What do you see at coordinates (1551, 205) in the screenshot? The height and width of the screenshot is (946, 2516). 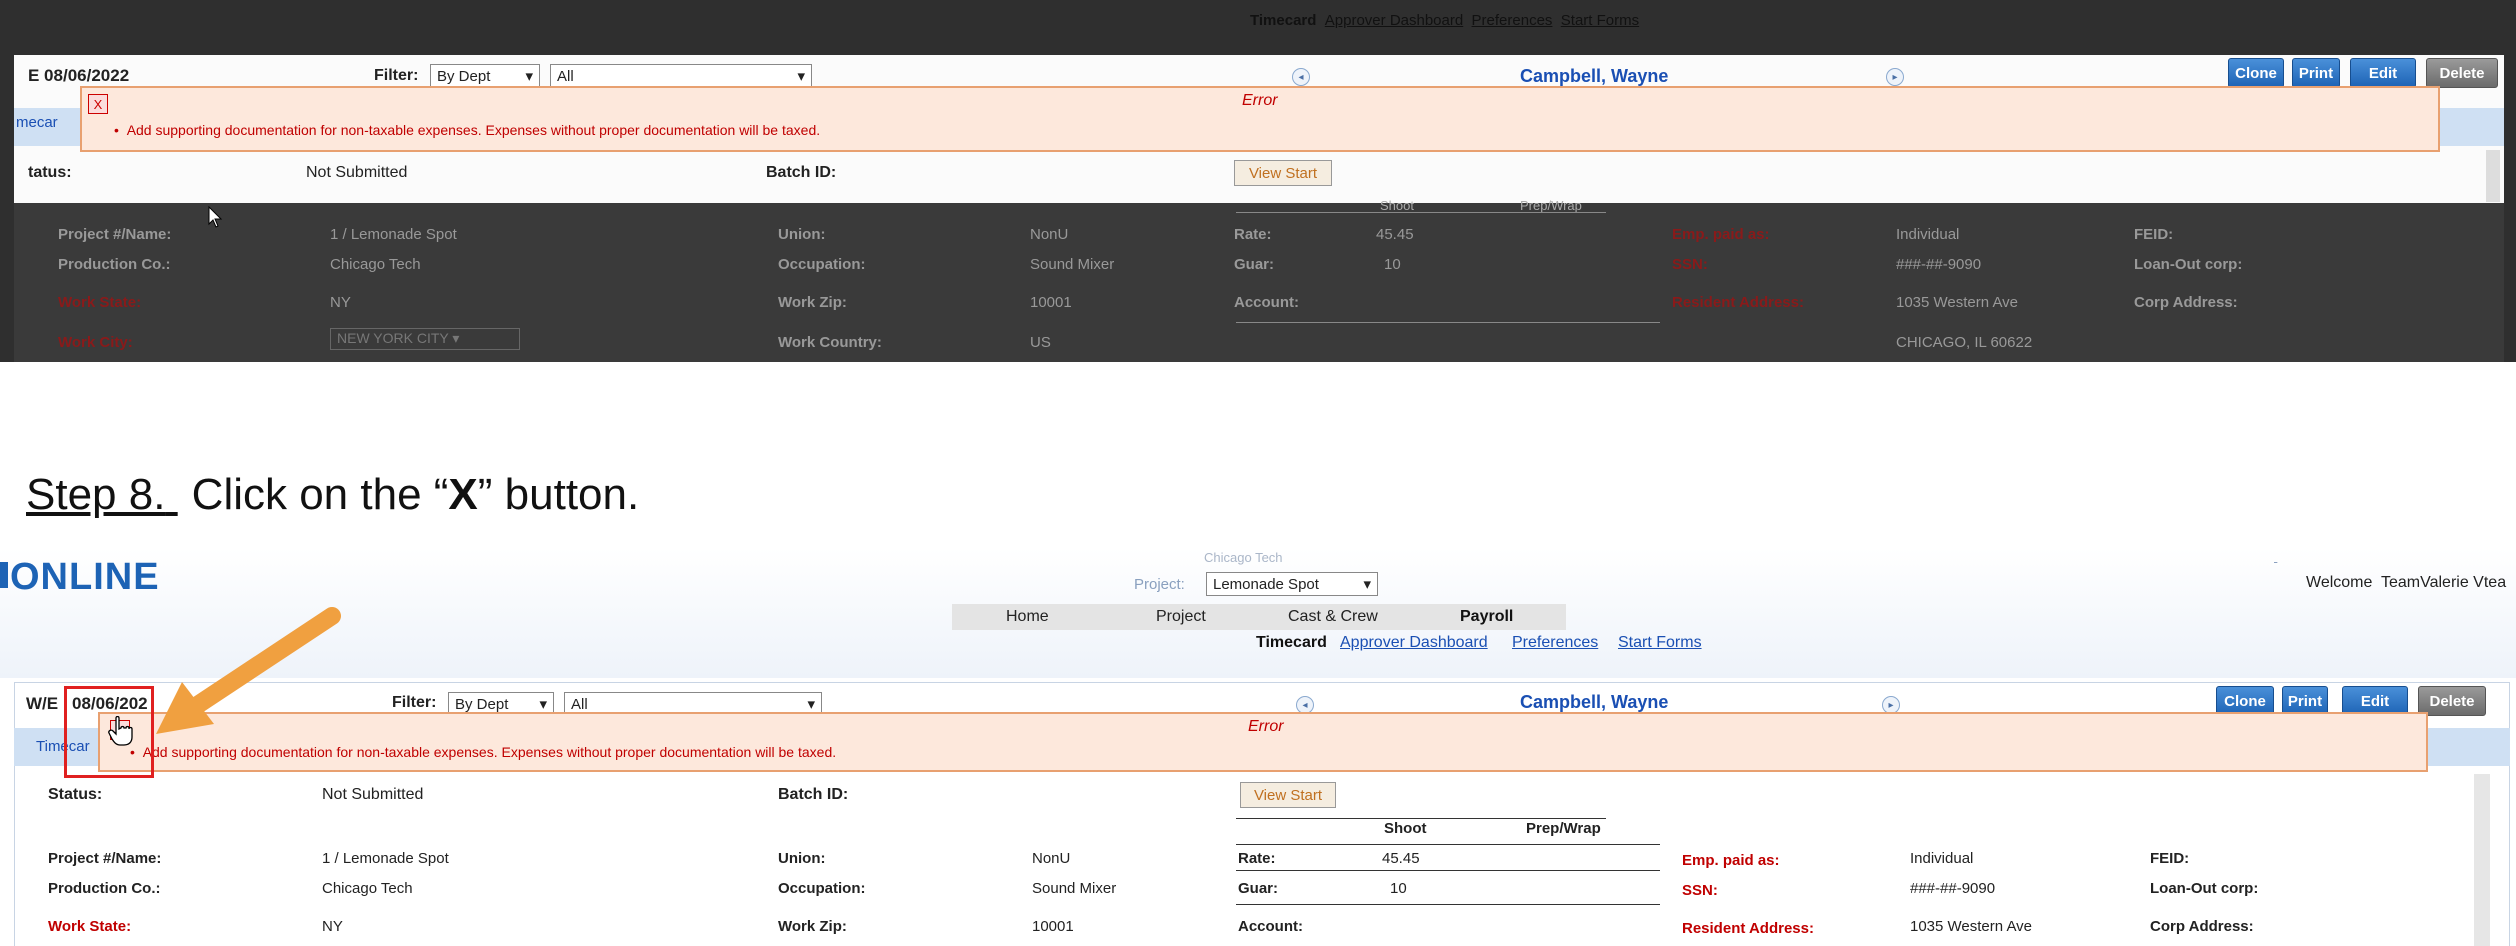 I see `top-prepwrap-header: Prep/Wrap` at bounding box center [1551, 205].